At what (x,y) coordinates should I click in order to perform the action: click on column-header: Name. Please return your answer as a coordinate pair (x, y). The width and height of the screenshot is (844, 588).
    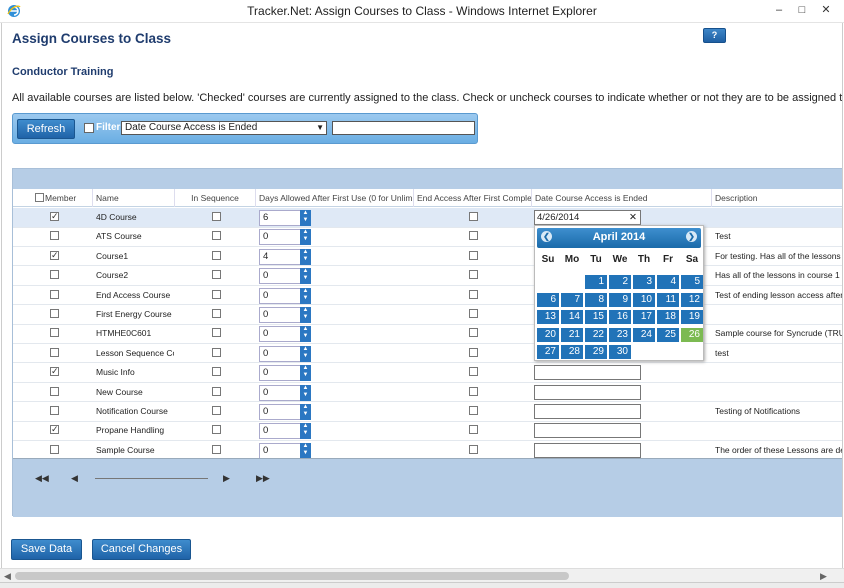
    Looking at the image, I should click on (134, 198).